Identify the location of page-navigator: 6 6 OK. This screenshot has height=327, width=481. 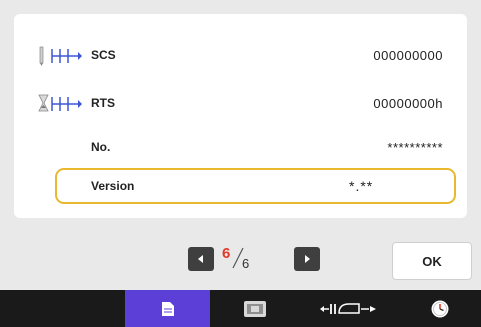
(240, 260).